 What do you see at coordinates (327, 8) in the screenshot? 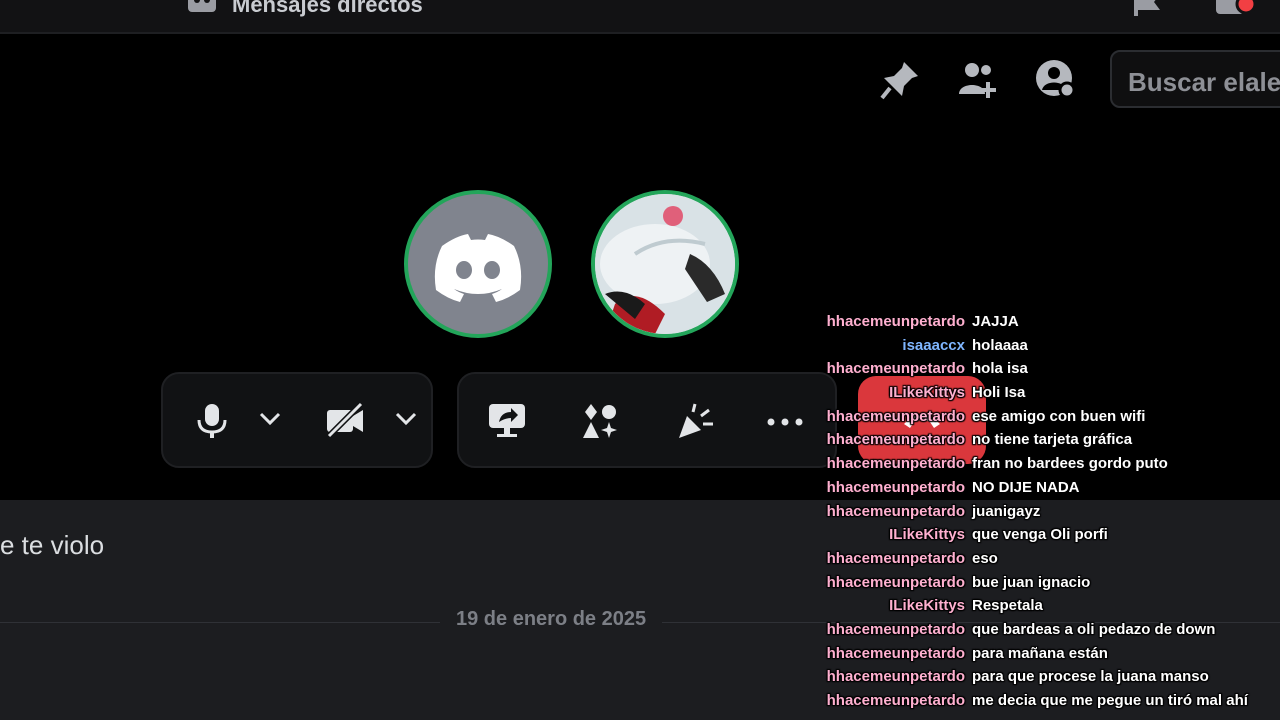
I see `page-title: Mensajes directos` at bounding box center [327, 8].